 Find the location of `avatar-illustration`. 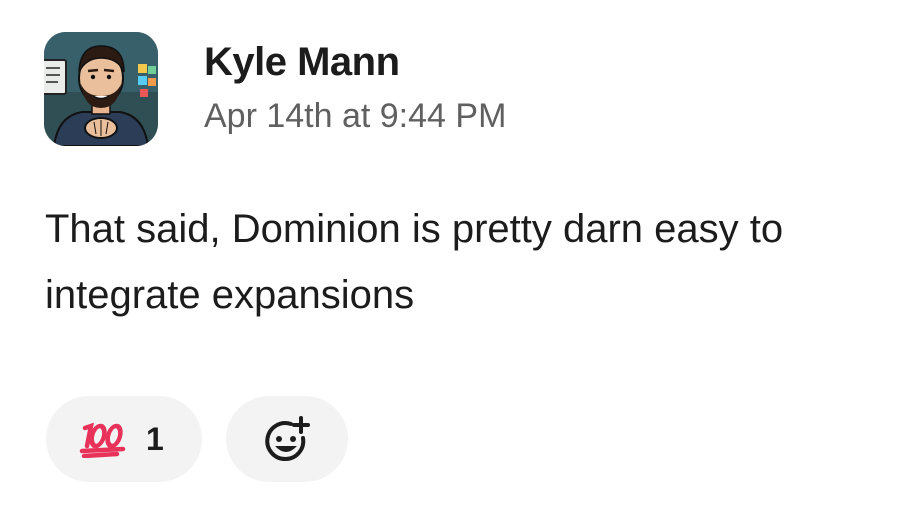

avatar-illustration is located at coordinates (101, 89).